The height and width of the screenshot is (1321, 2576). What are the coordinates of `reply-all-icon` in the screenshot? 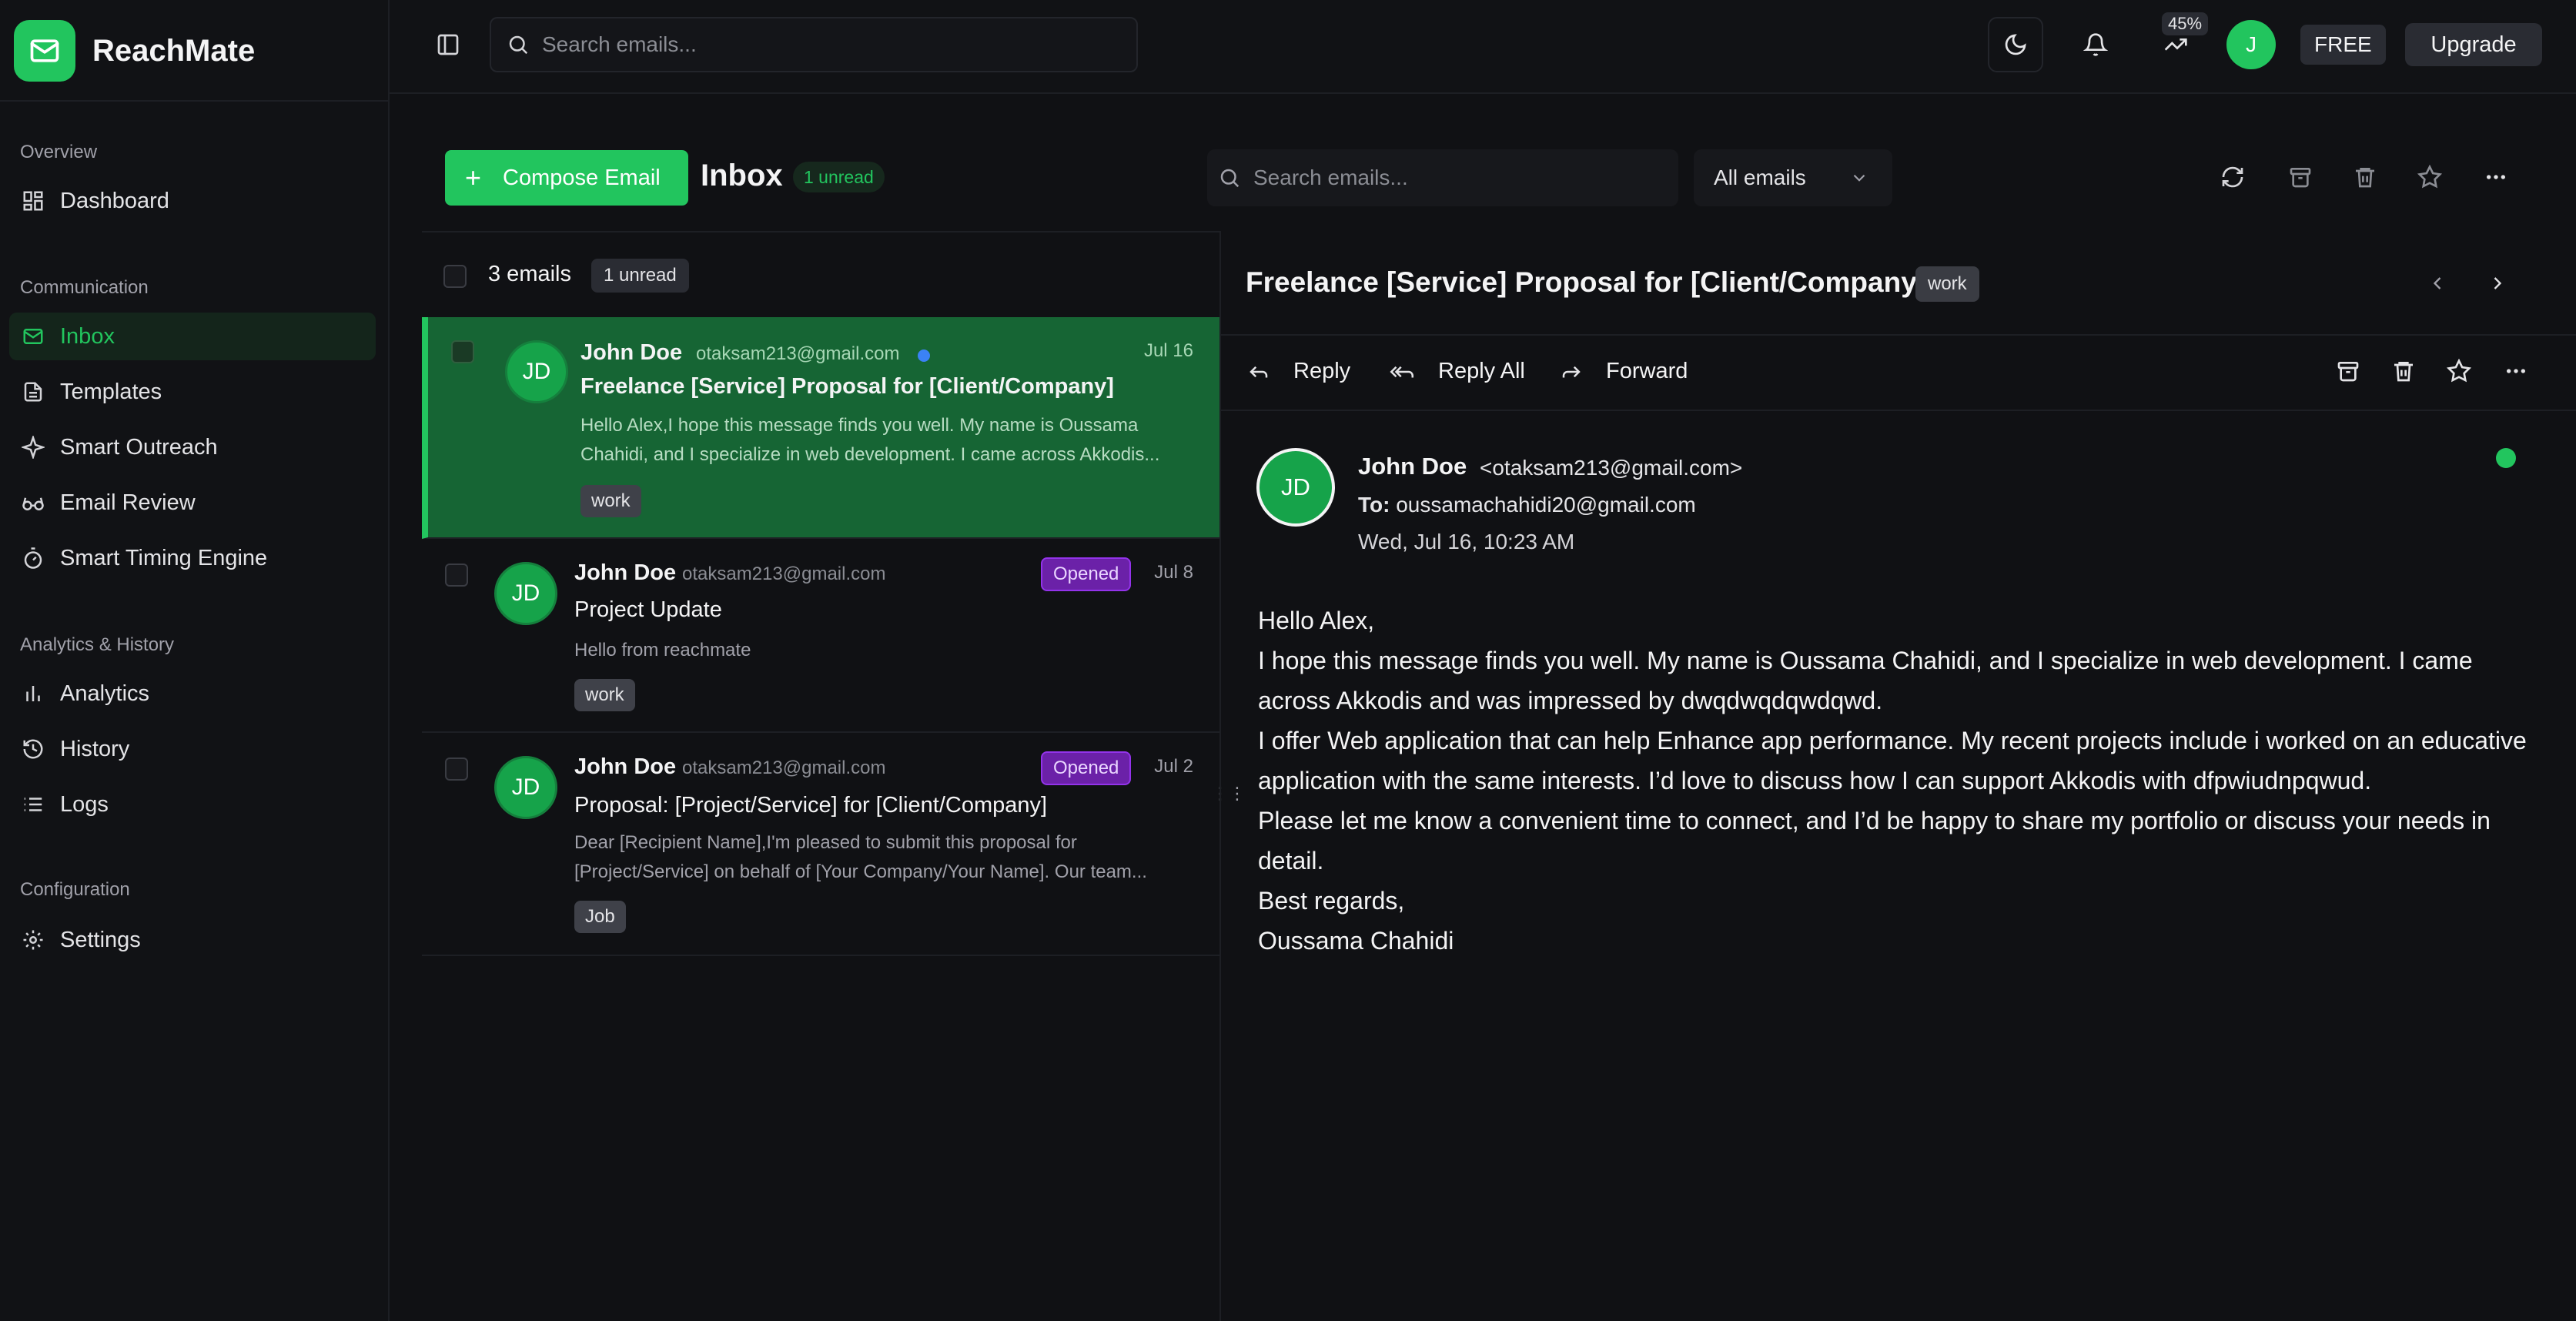 It's located at (1402, 371).